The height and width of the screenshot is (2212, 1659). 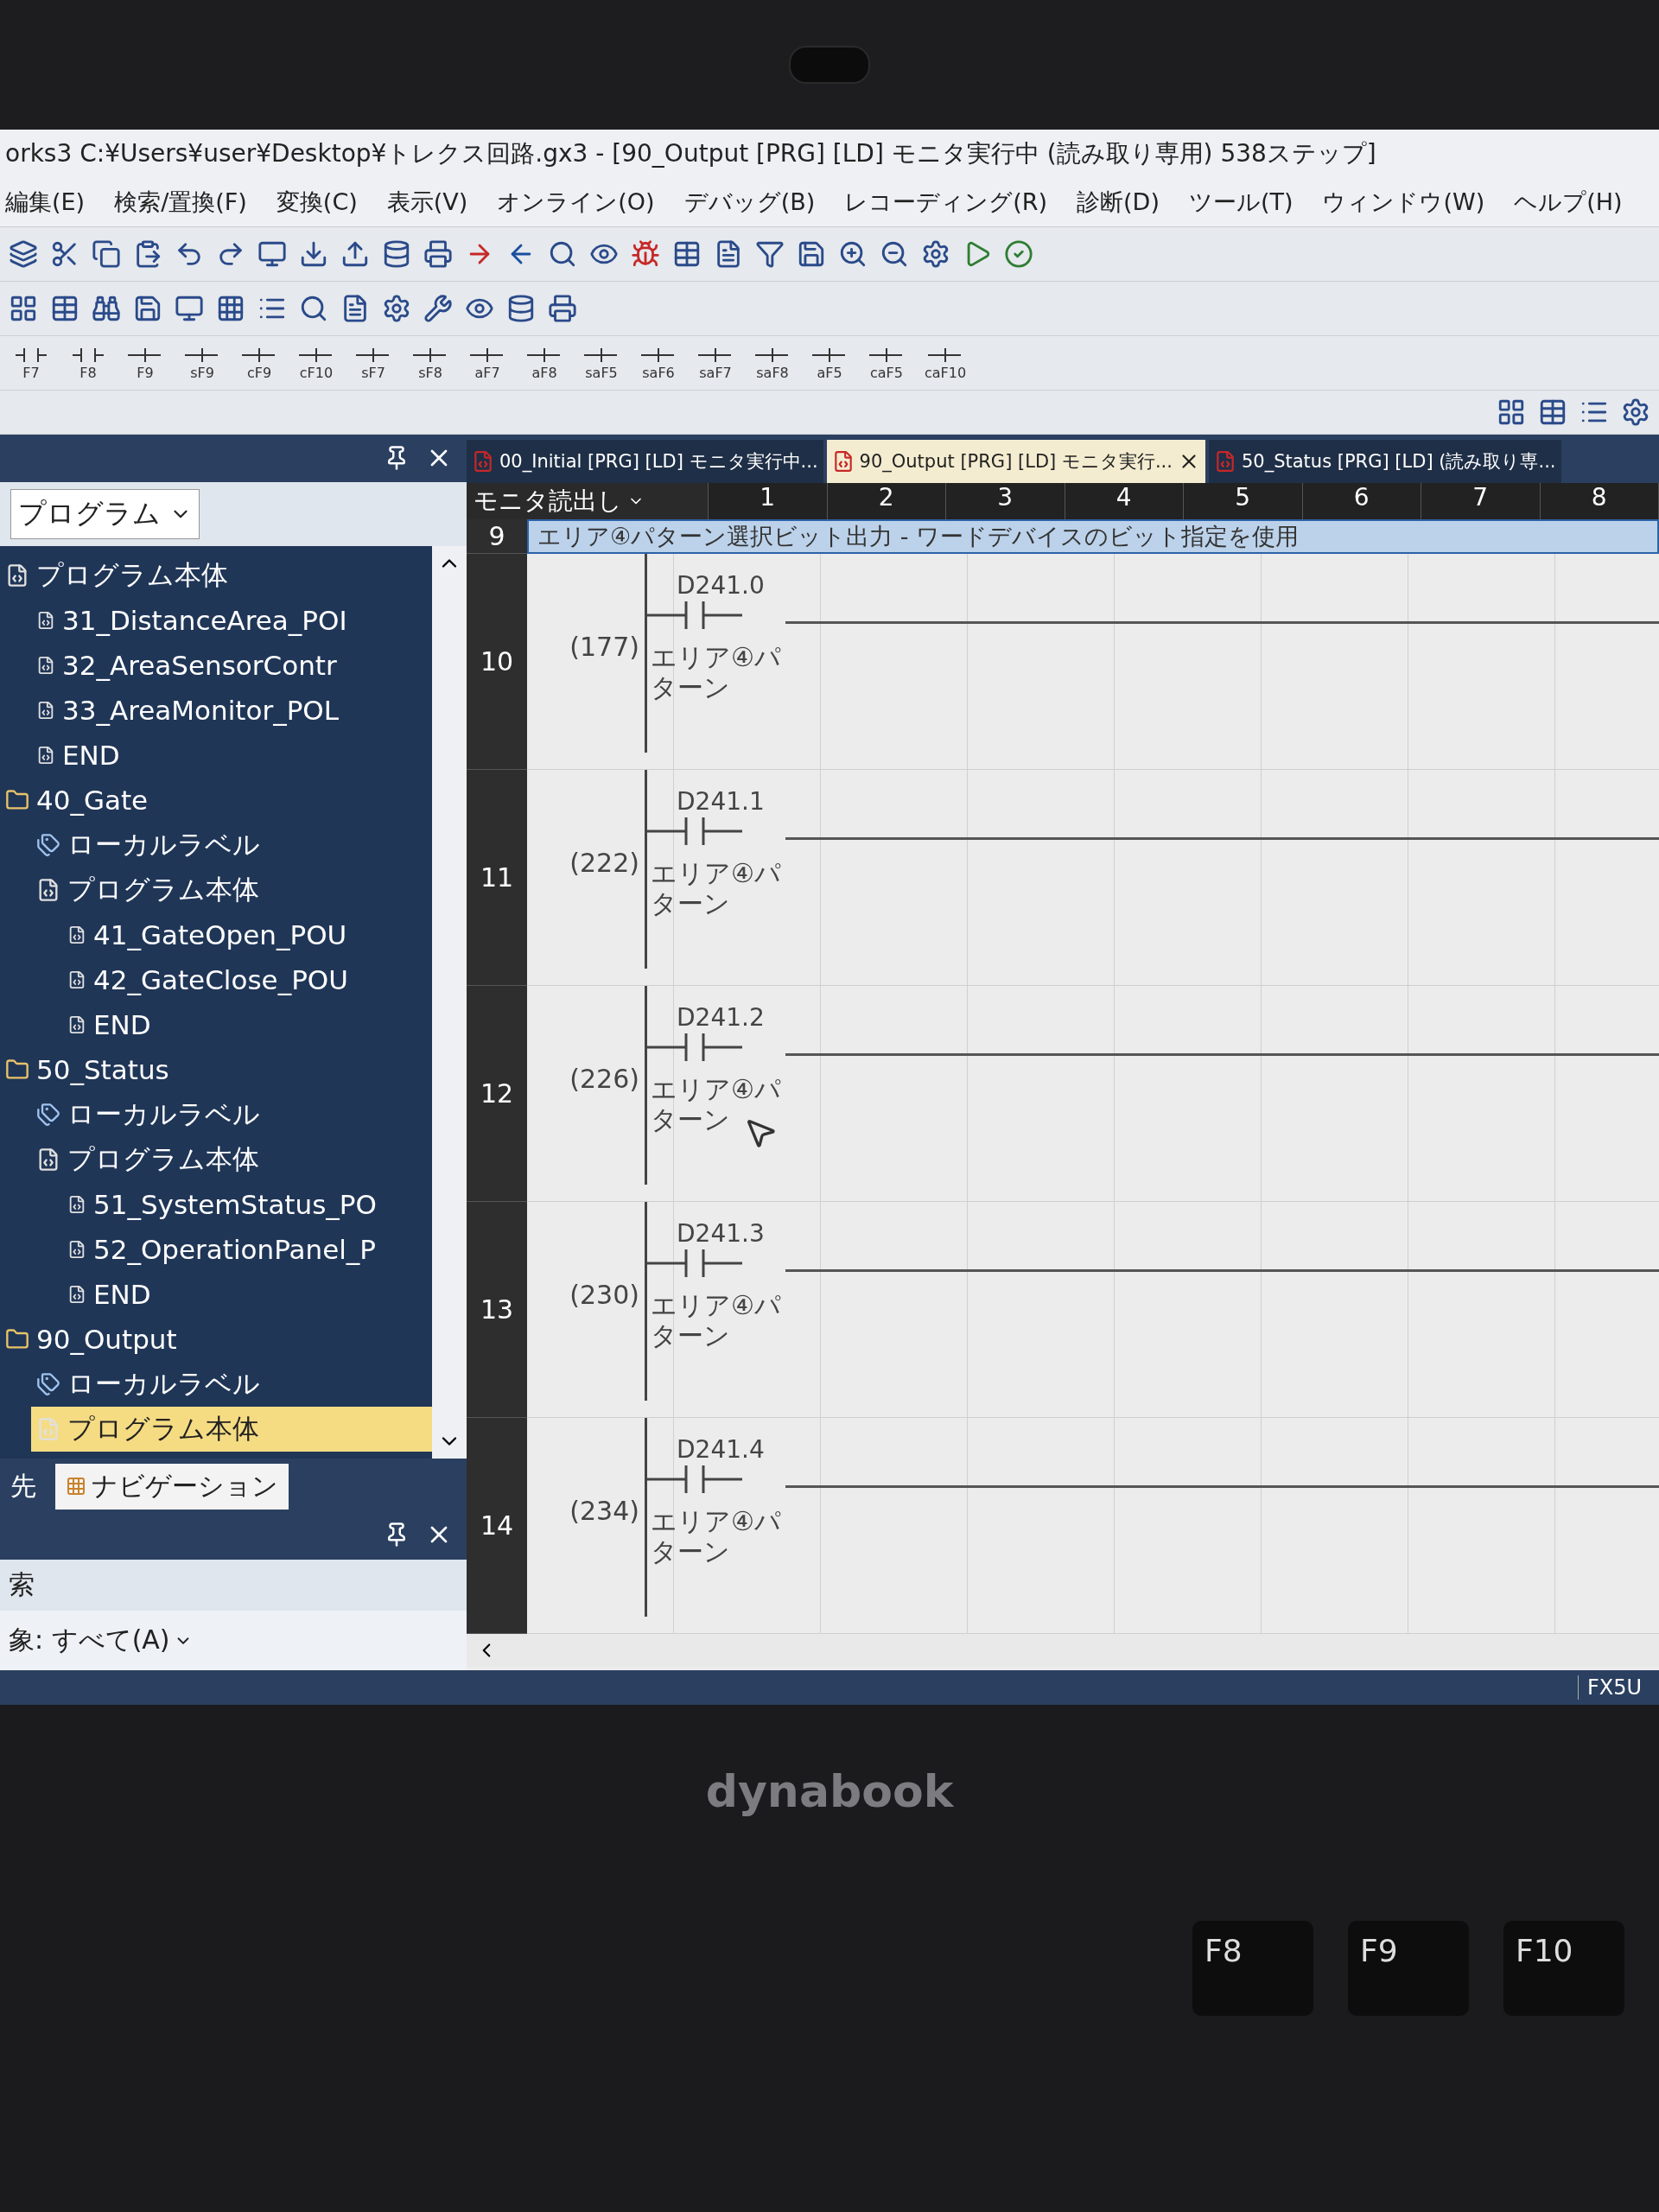 What do you see at coordinates (31, 363) in the screenshot?
I see `ladder-symbol-button: F7` at bounding box center [31, 363].